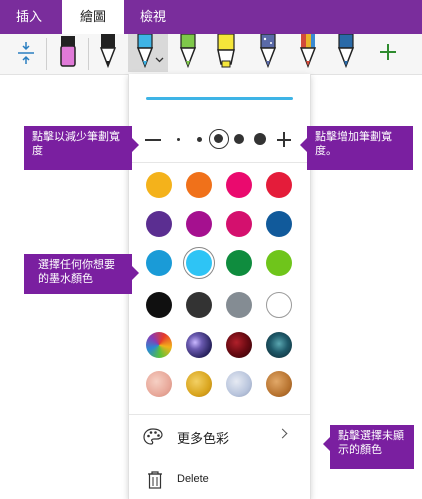  I want to click on vertical-spacing-icon, so click(26, 53).